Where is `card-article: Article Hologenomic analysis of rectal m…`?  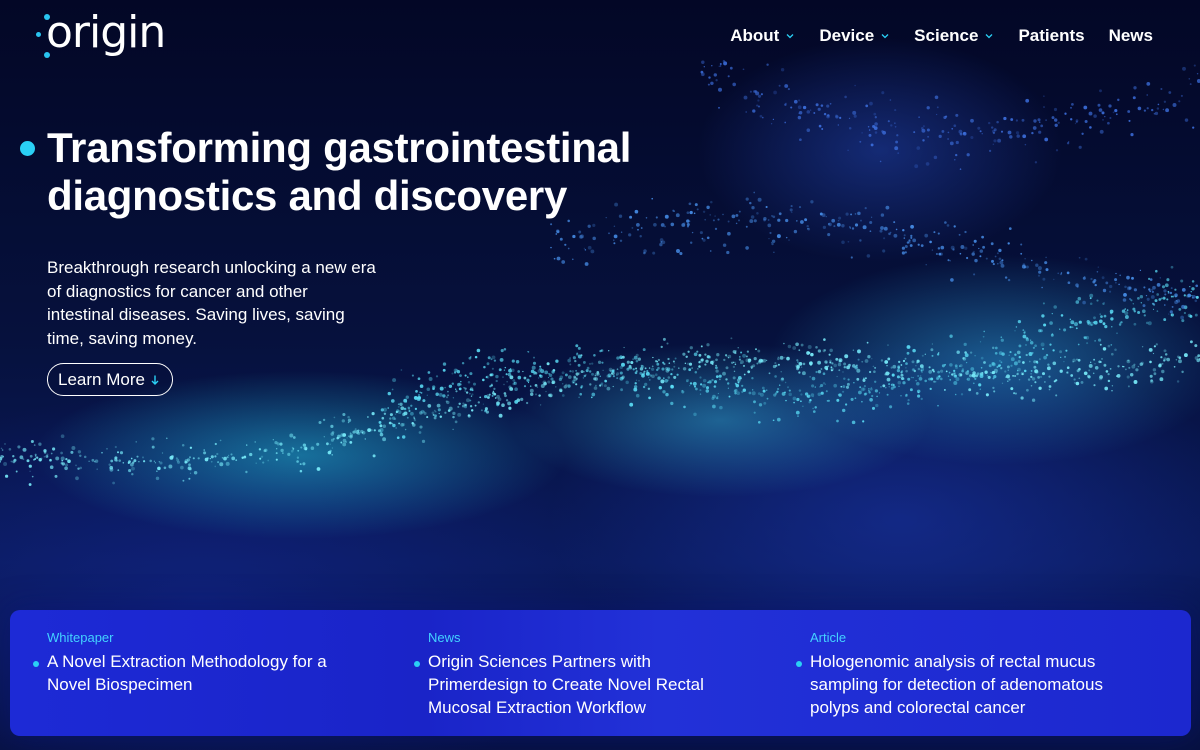
card-article: Article Hologenomic analysis of rectal m… is located at coordinates (958, 674).